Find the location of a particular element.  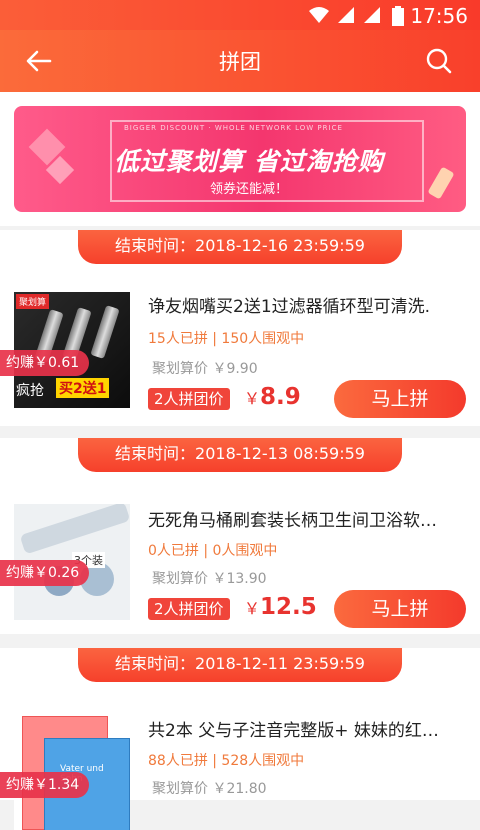

end-time-tag: 结束时间：2018-12-11 23:59:59 is located at coordinates (240, 665).